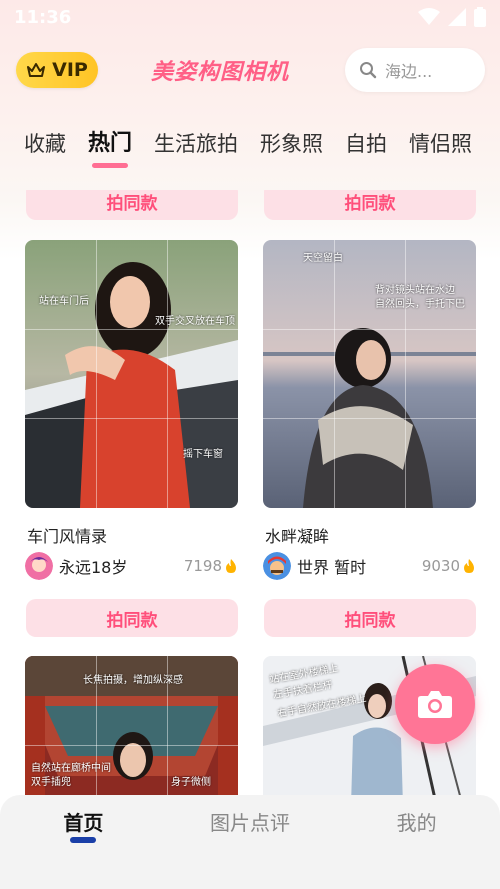  I want to click on card-title: 水畔凝眸, so click(297, 536).